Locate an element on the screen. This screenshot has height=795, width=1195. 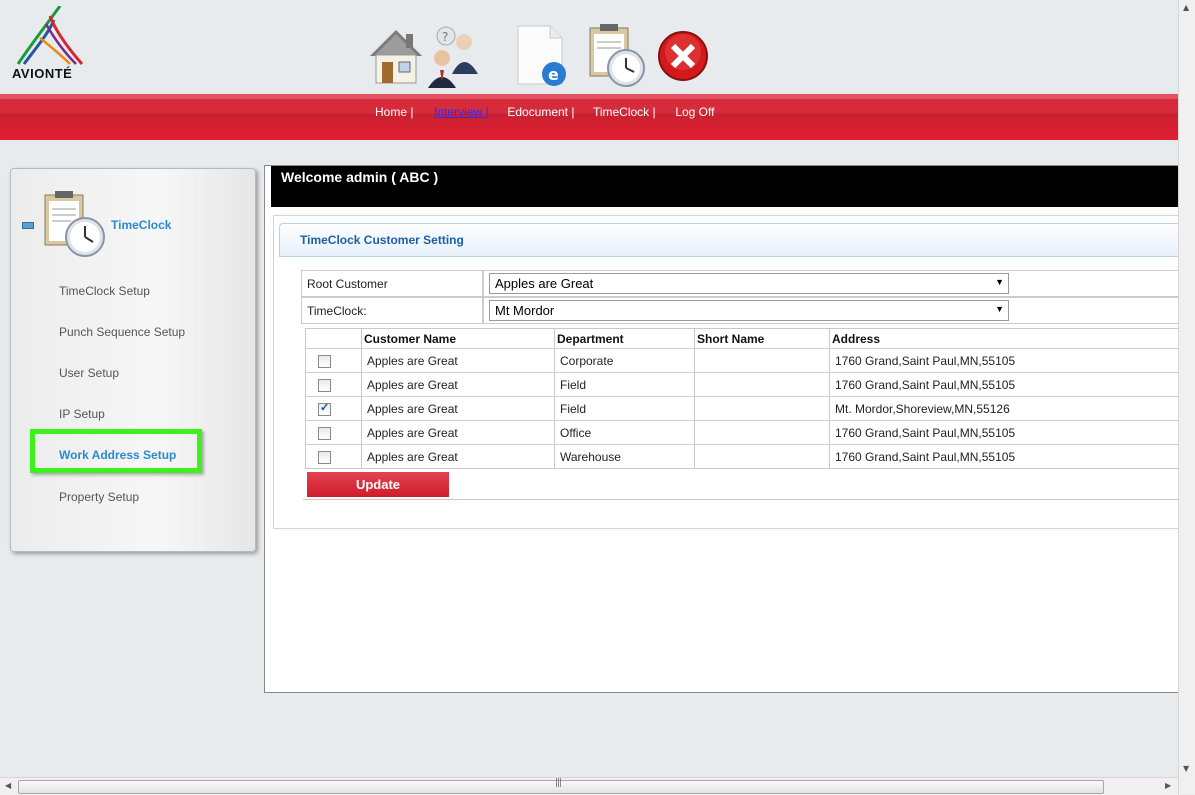
brand-name: AVIONTÉ is located at coordinates (42, 73).